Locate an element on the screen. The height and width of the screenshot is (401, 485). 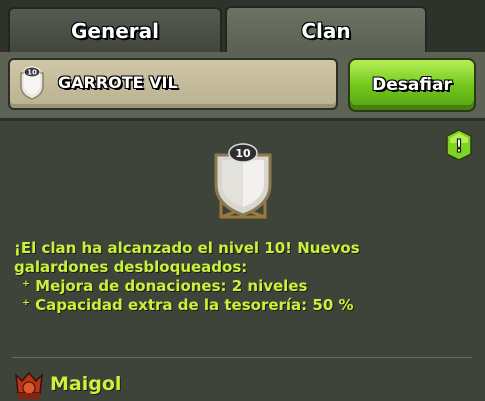
perk-item-treasury: ⁺ Capacidad extra de la tesorería: 50 % is located at coordinates (188, 305).